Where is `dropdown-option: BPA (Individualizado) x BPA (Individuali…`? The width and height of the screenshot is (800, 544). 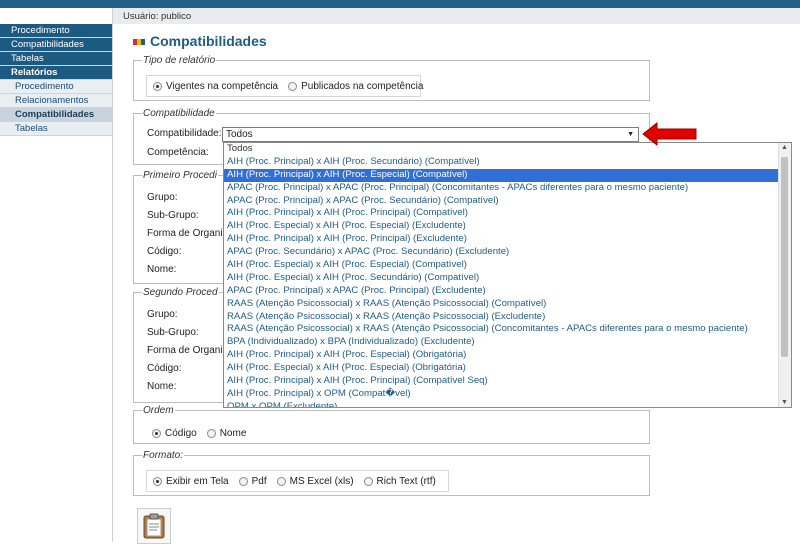 dropdown-option: BPA (Individualizado) x BPA (Individuali… is located at coordinates (507, 342).